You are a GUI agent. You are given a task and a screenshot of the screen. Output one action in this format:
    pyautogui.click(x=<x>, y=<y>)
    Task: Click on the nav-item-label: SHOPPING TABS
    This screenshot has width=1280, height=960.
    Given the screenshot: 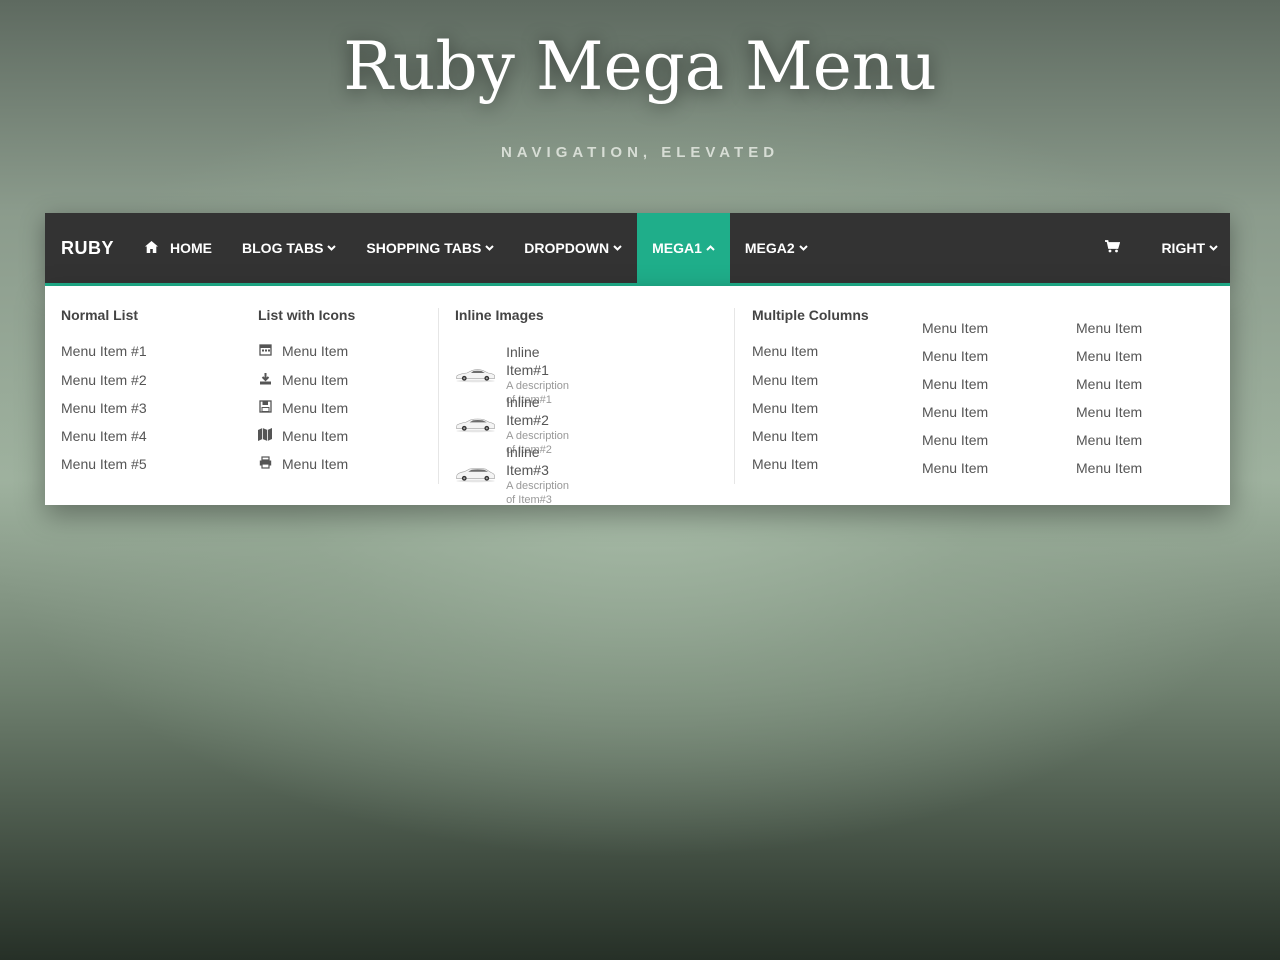 What is the action you would take?
    pyautogui.click(x=424, y=248)
    